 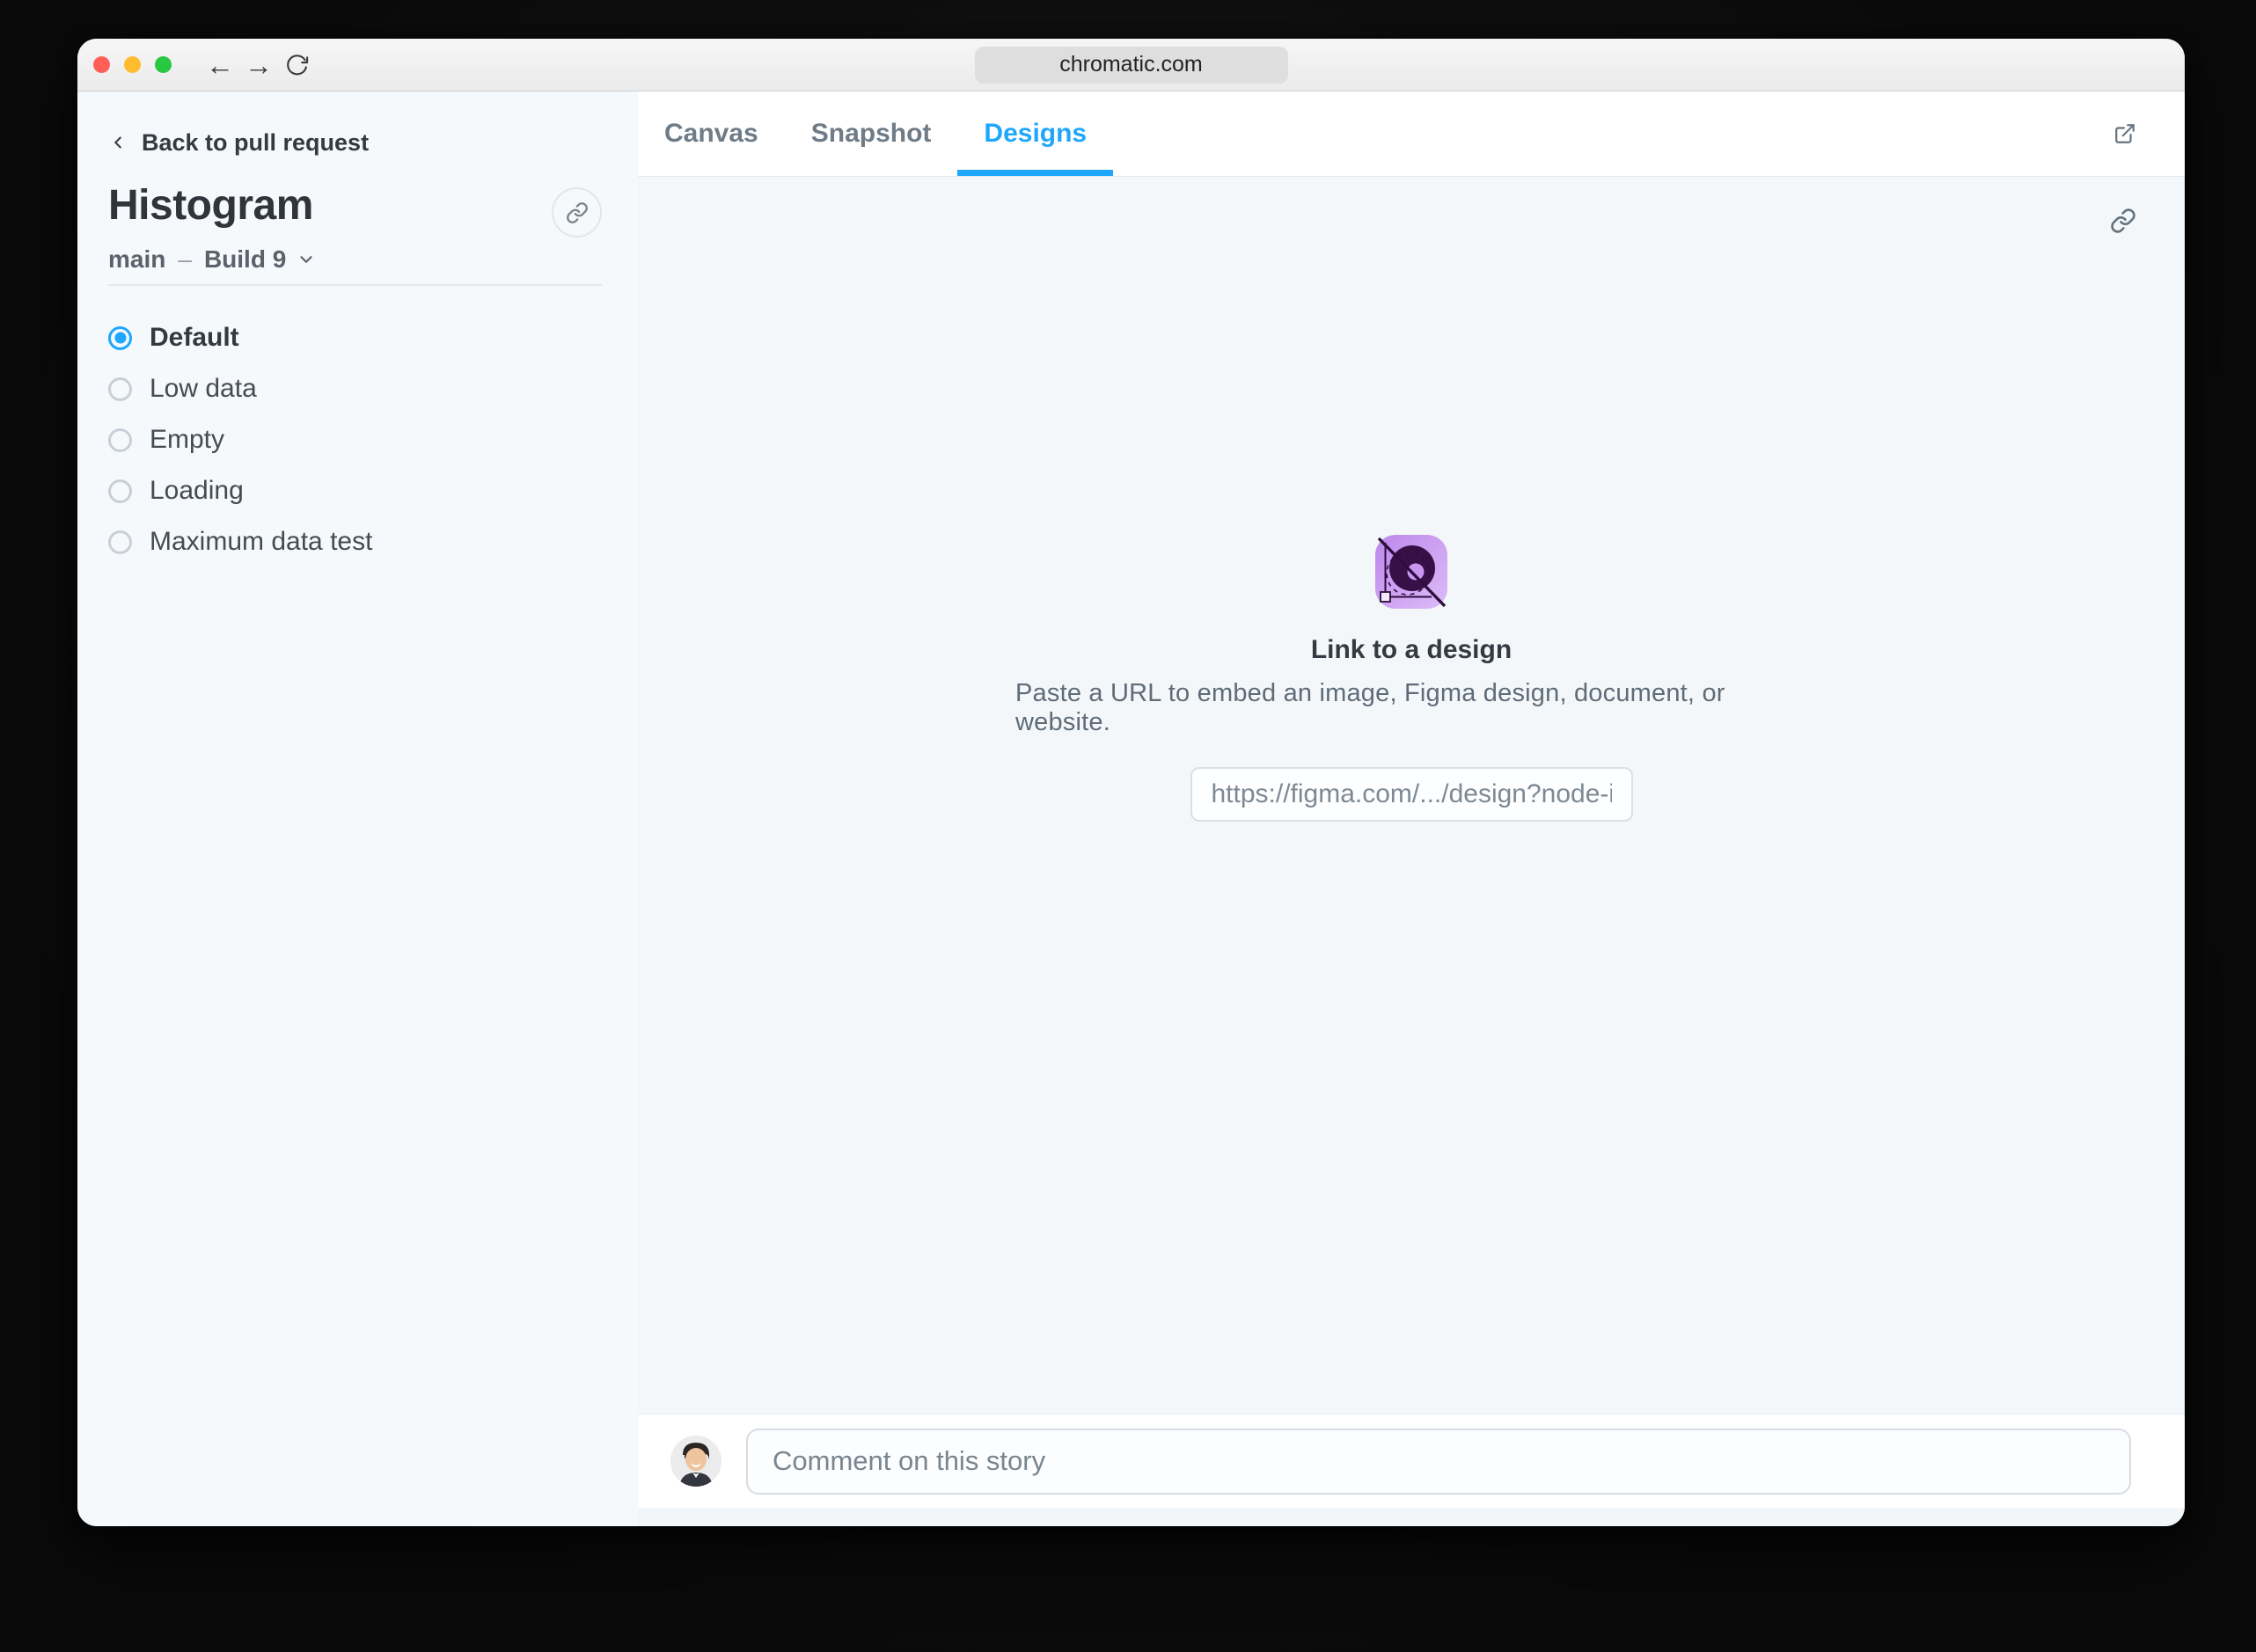 I want to click on external-link-icon, so click(x=2125, y=133).